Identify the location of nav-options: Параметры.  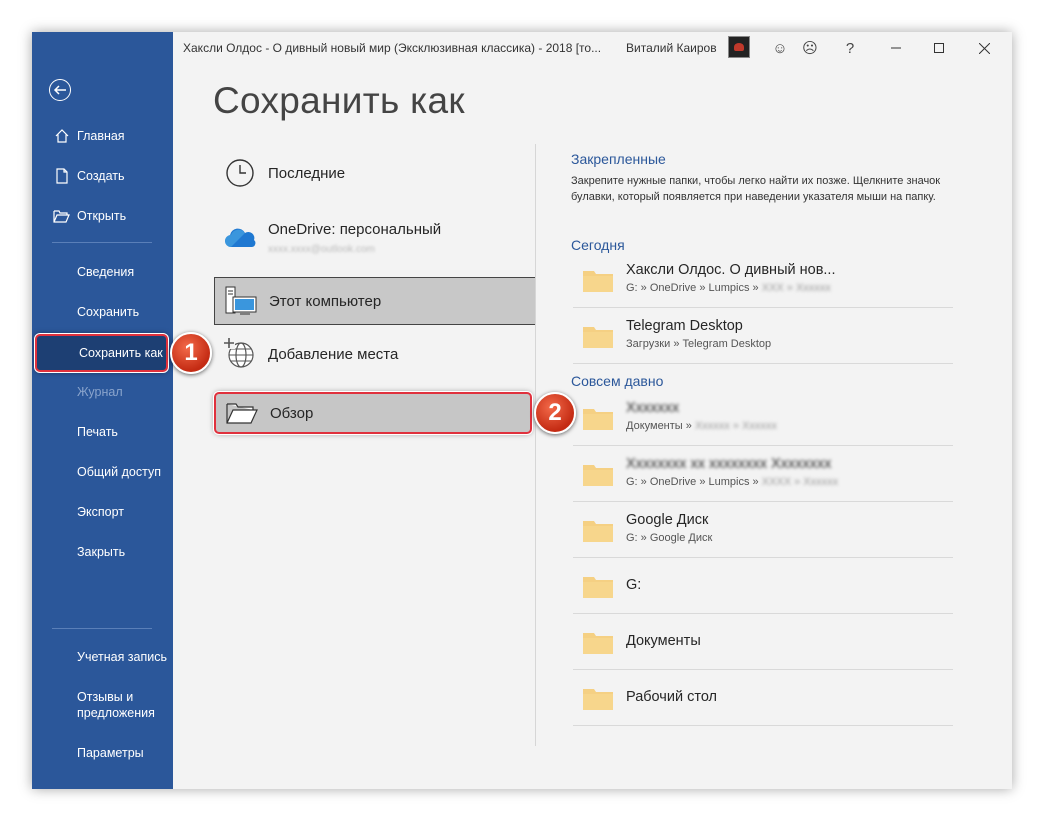
(102, 753).